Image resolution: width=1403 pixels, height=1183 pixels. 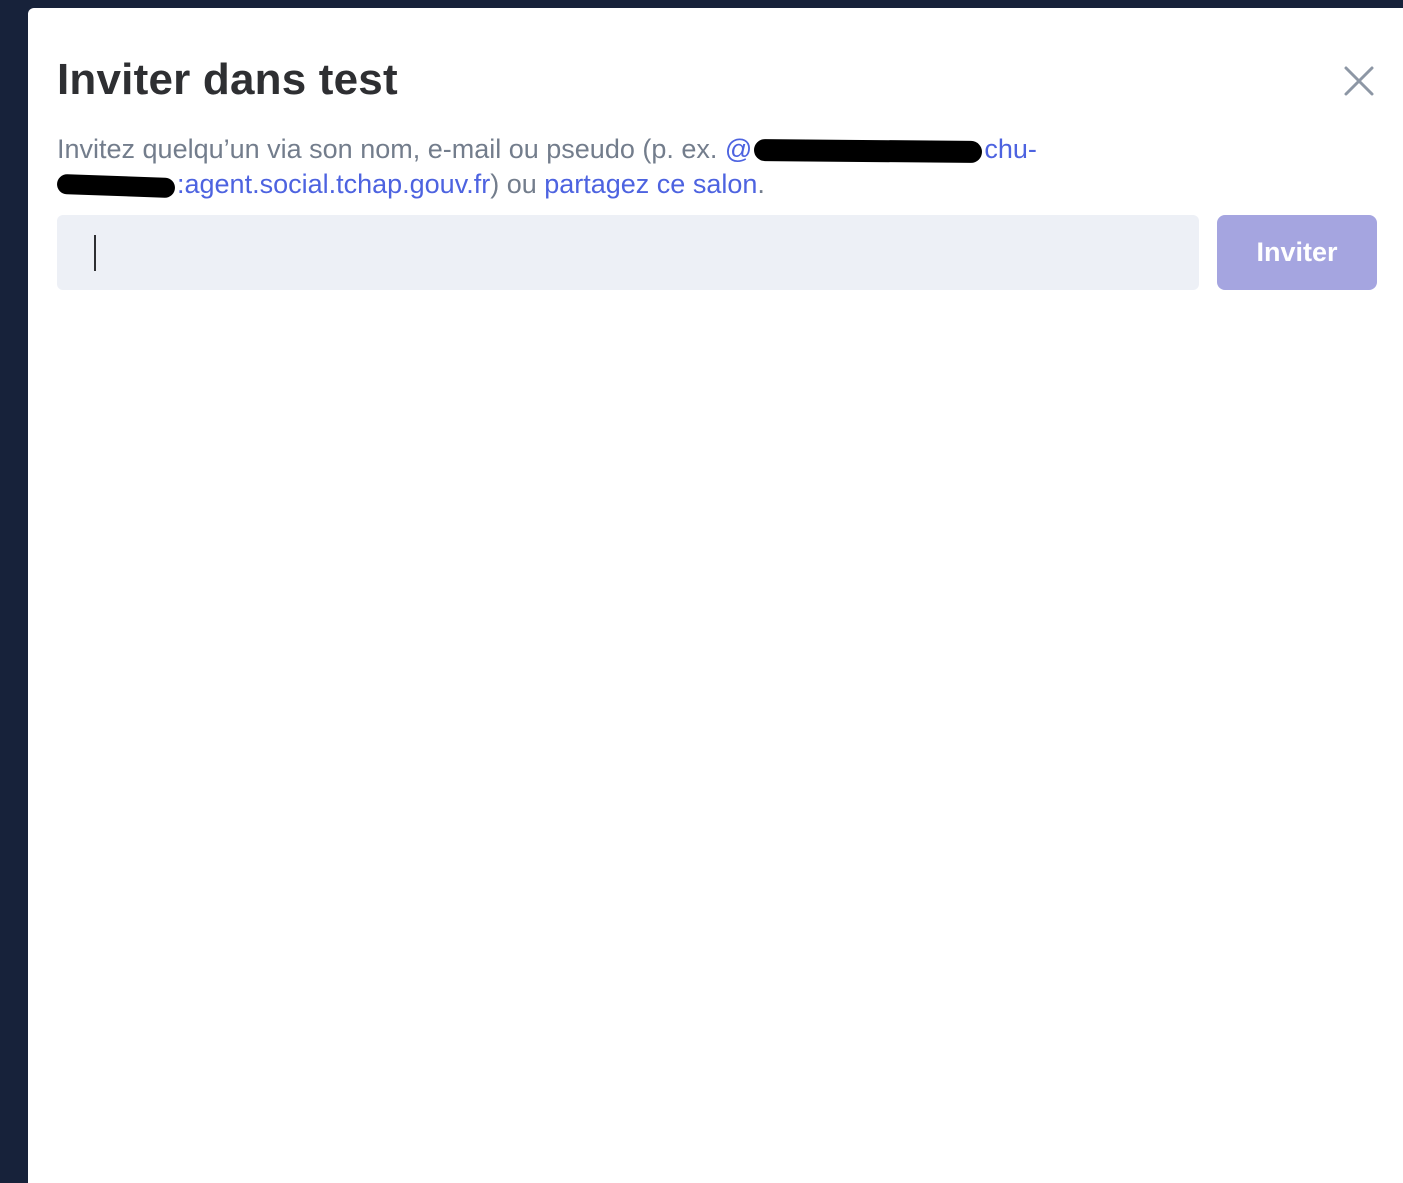 What do you see at coordinates (95, 253) in the screenshot?
I see `text-caret` at bounding box center [95, 253].